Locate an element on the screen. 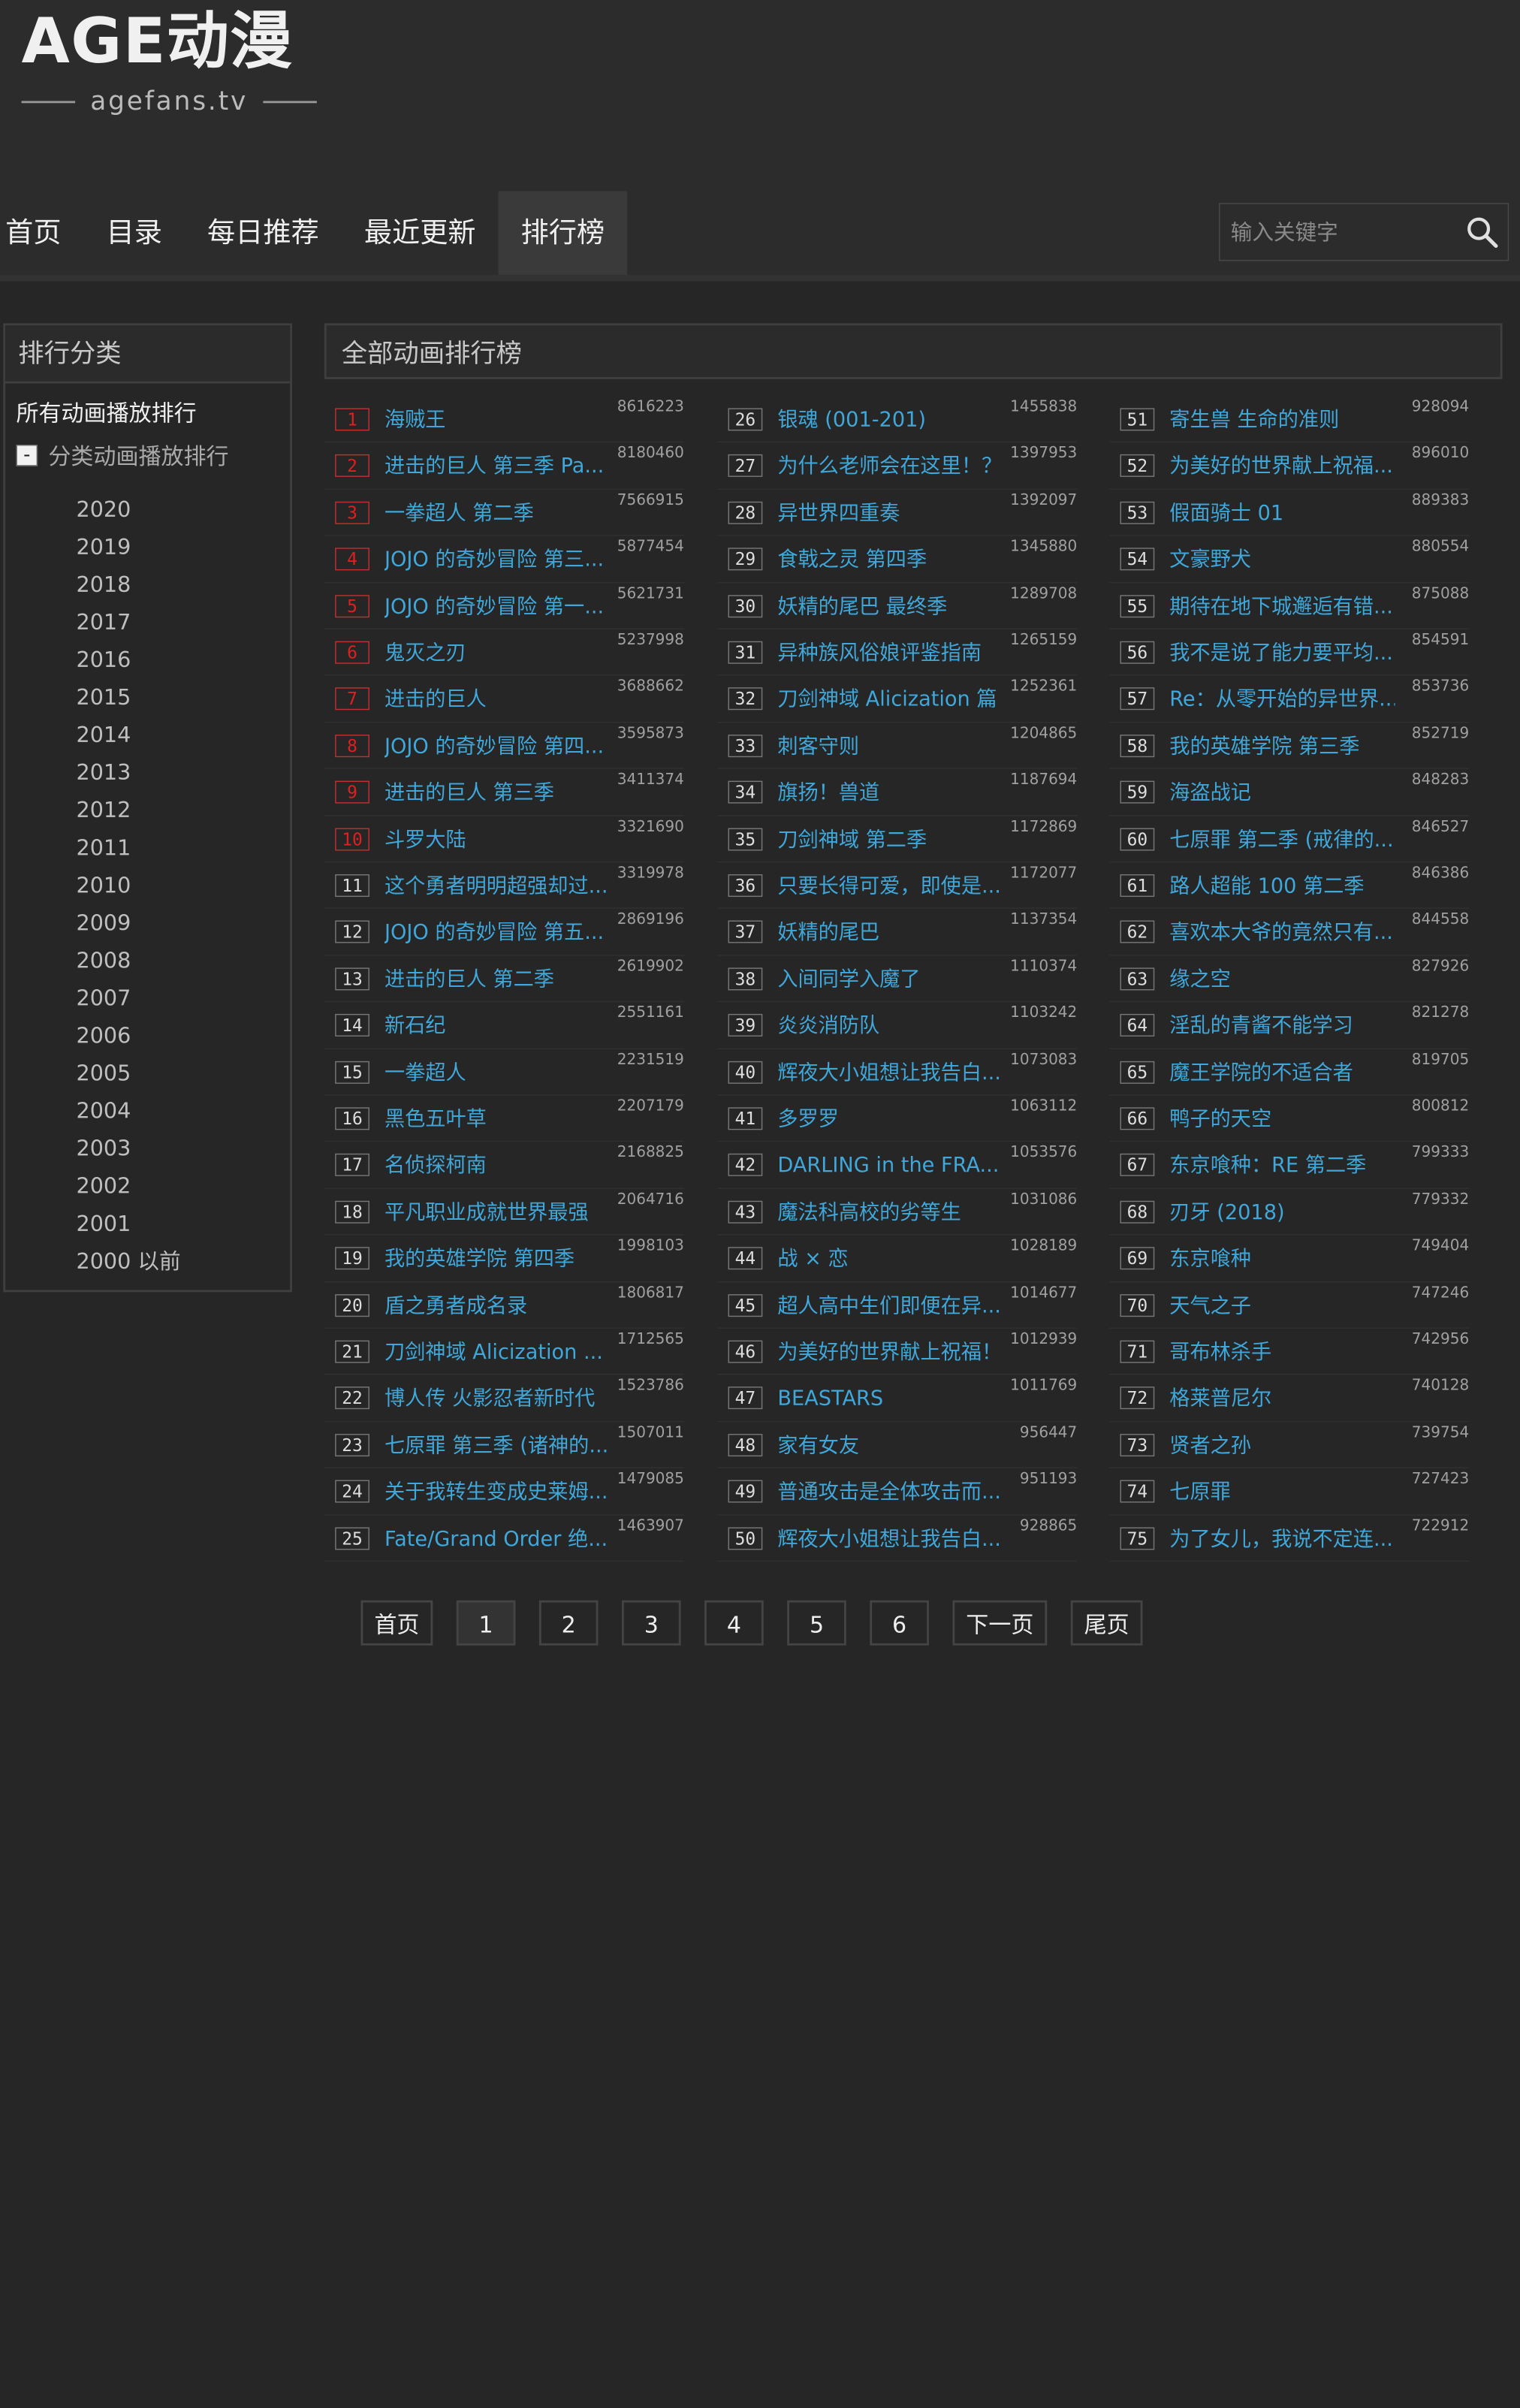  anime-title-link: BEASTARS is located at coordinates (890, 1399).